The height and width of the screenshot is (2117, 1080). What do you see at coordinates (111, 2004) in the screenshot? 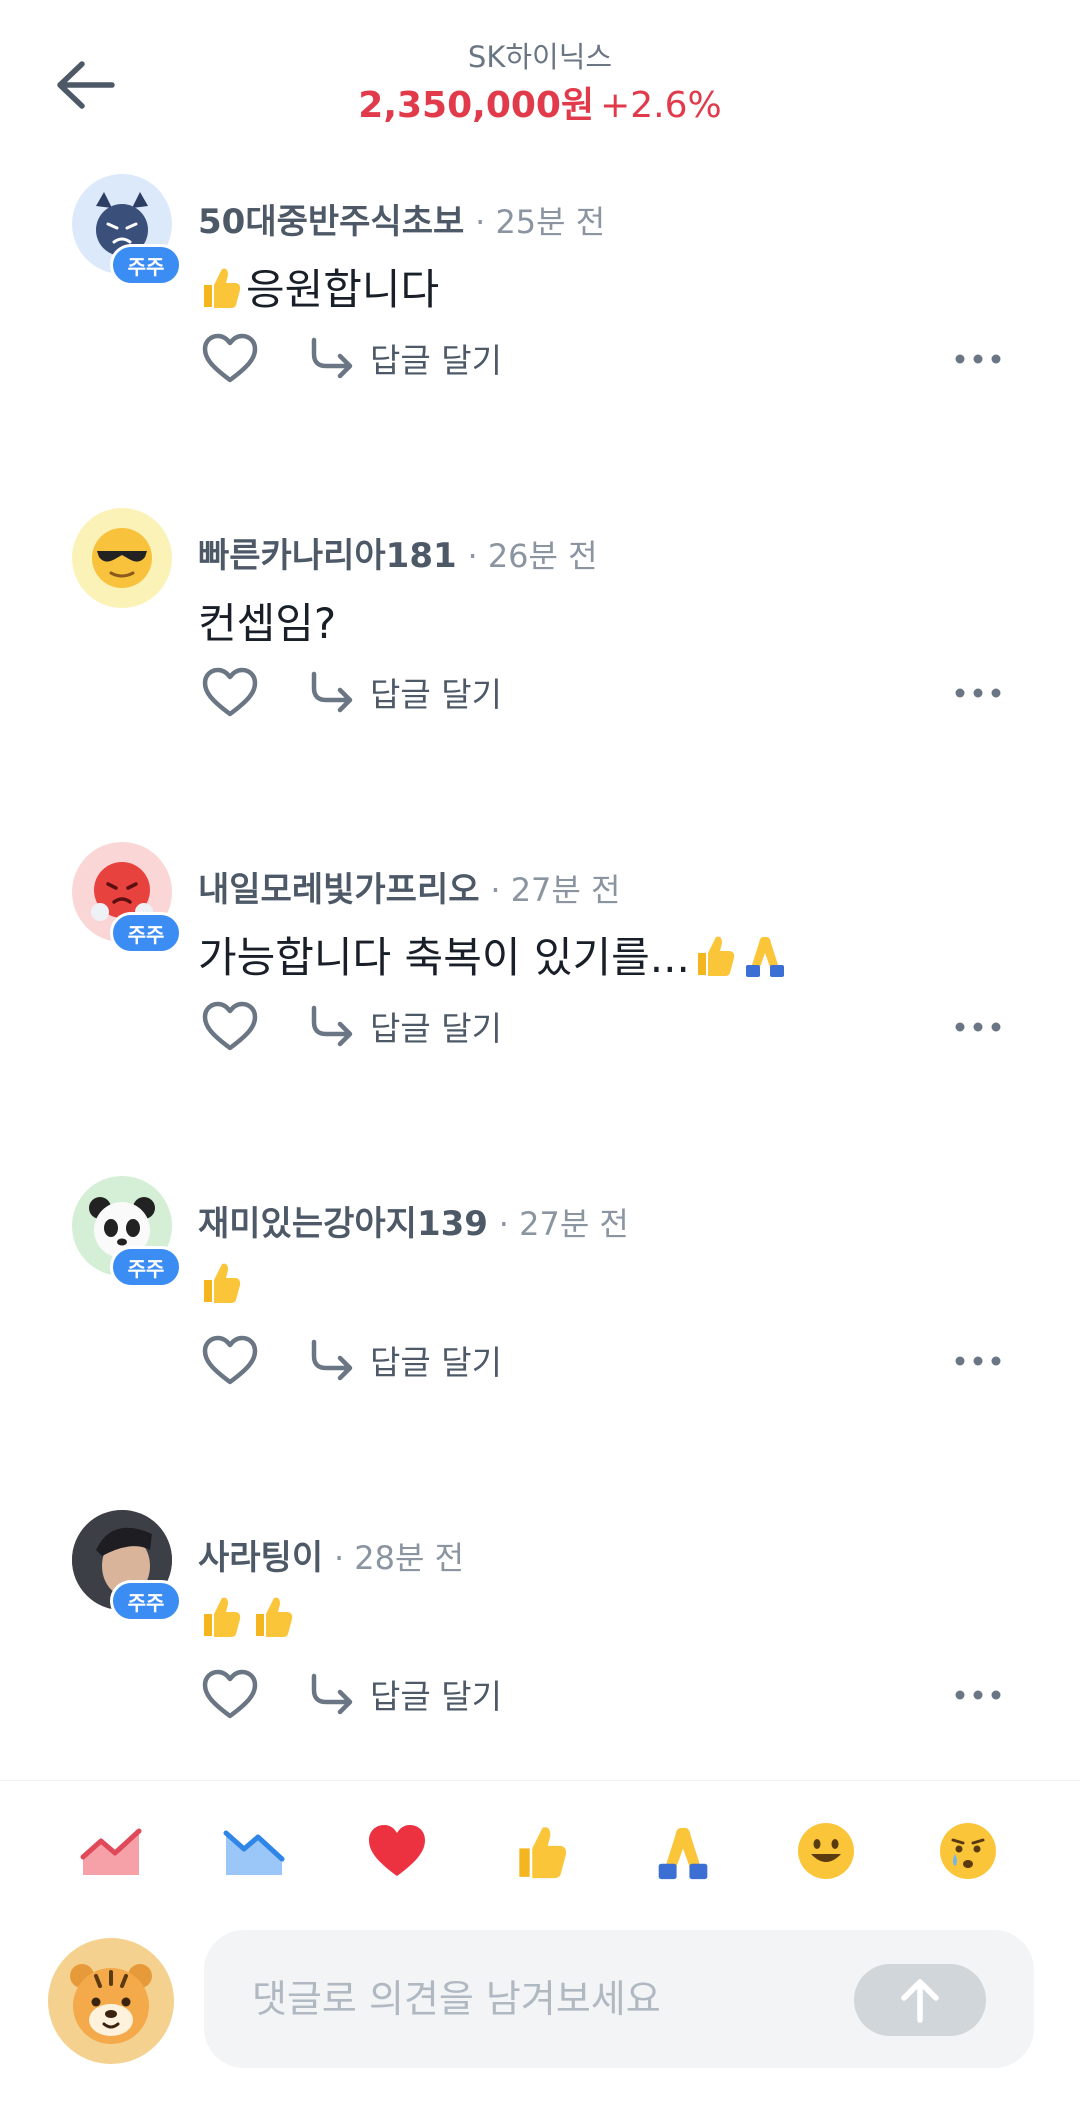
I see `tiger-icon` at bounding box center [111, 2004].